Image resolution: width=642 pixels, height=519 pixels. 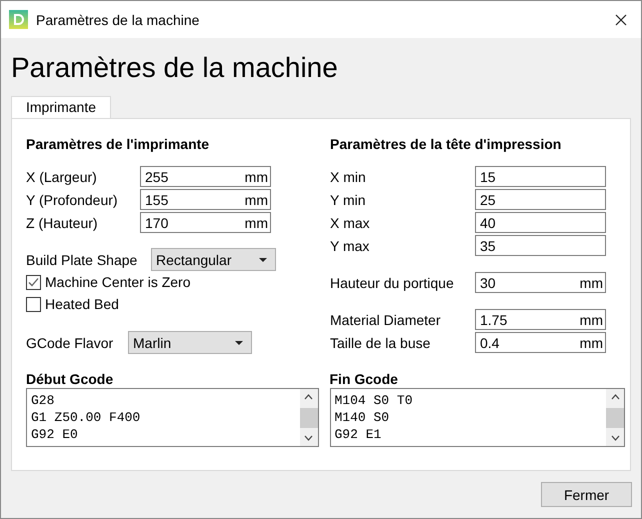 What do you see at coordinates (82, 304) in the screenshot?
I see `checkbox-label: Heated Bed` at bounding box center [82, 304].